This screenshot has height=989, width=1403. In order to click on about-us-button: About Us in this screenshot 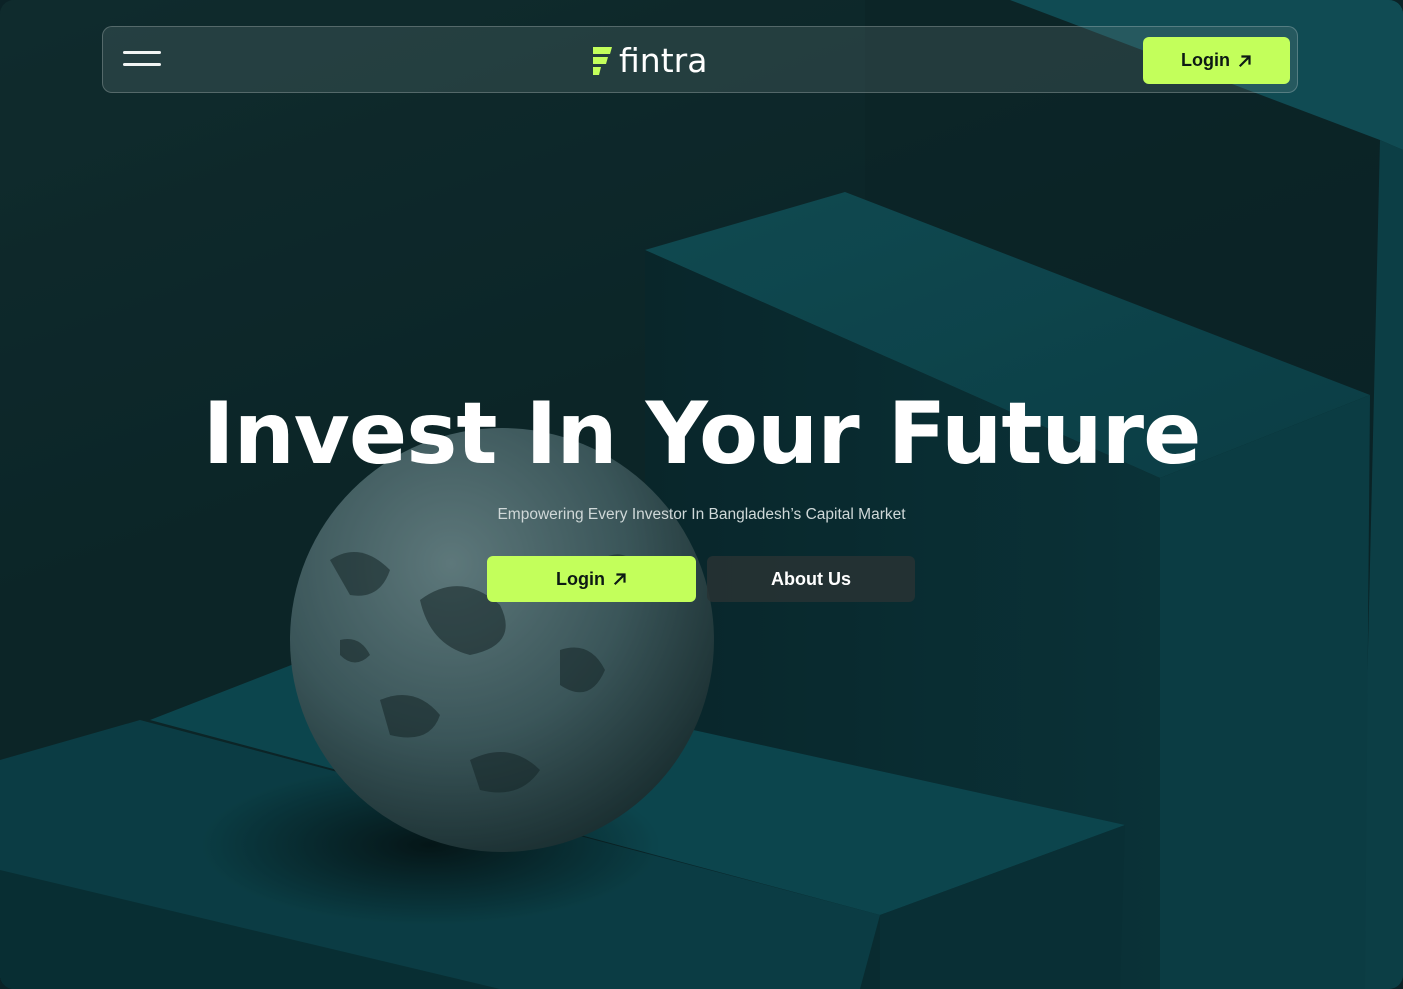, I will do `click(811, 579)`.